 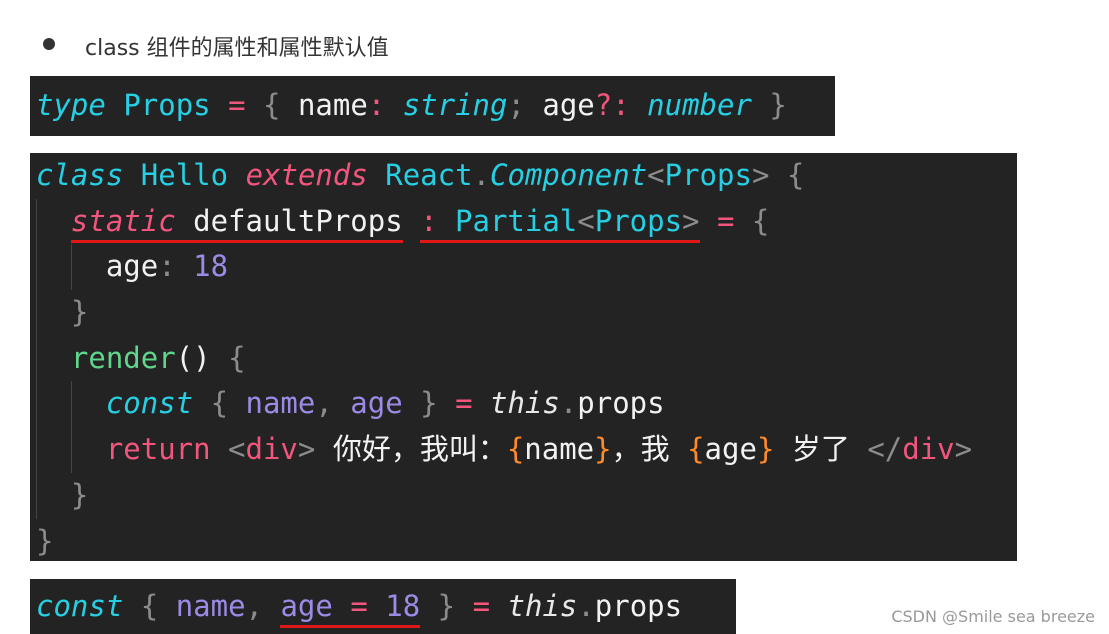 I want to click on underlined-code-token: >, so click(x=691, y=223).